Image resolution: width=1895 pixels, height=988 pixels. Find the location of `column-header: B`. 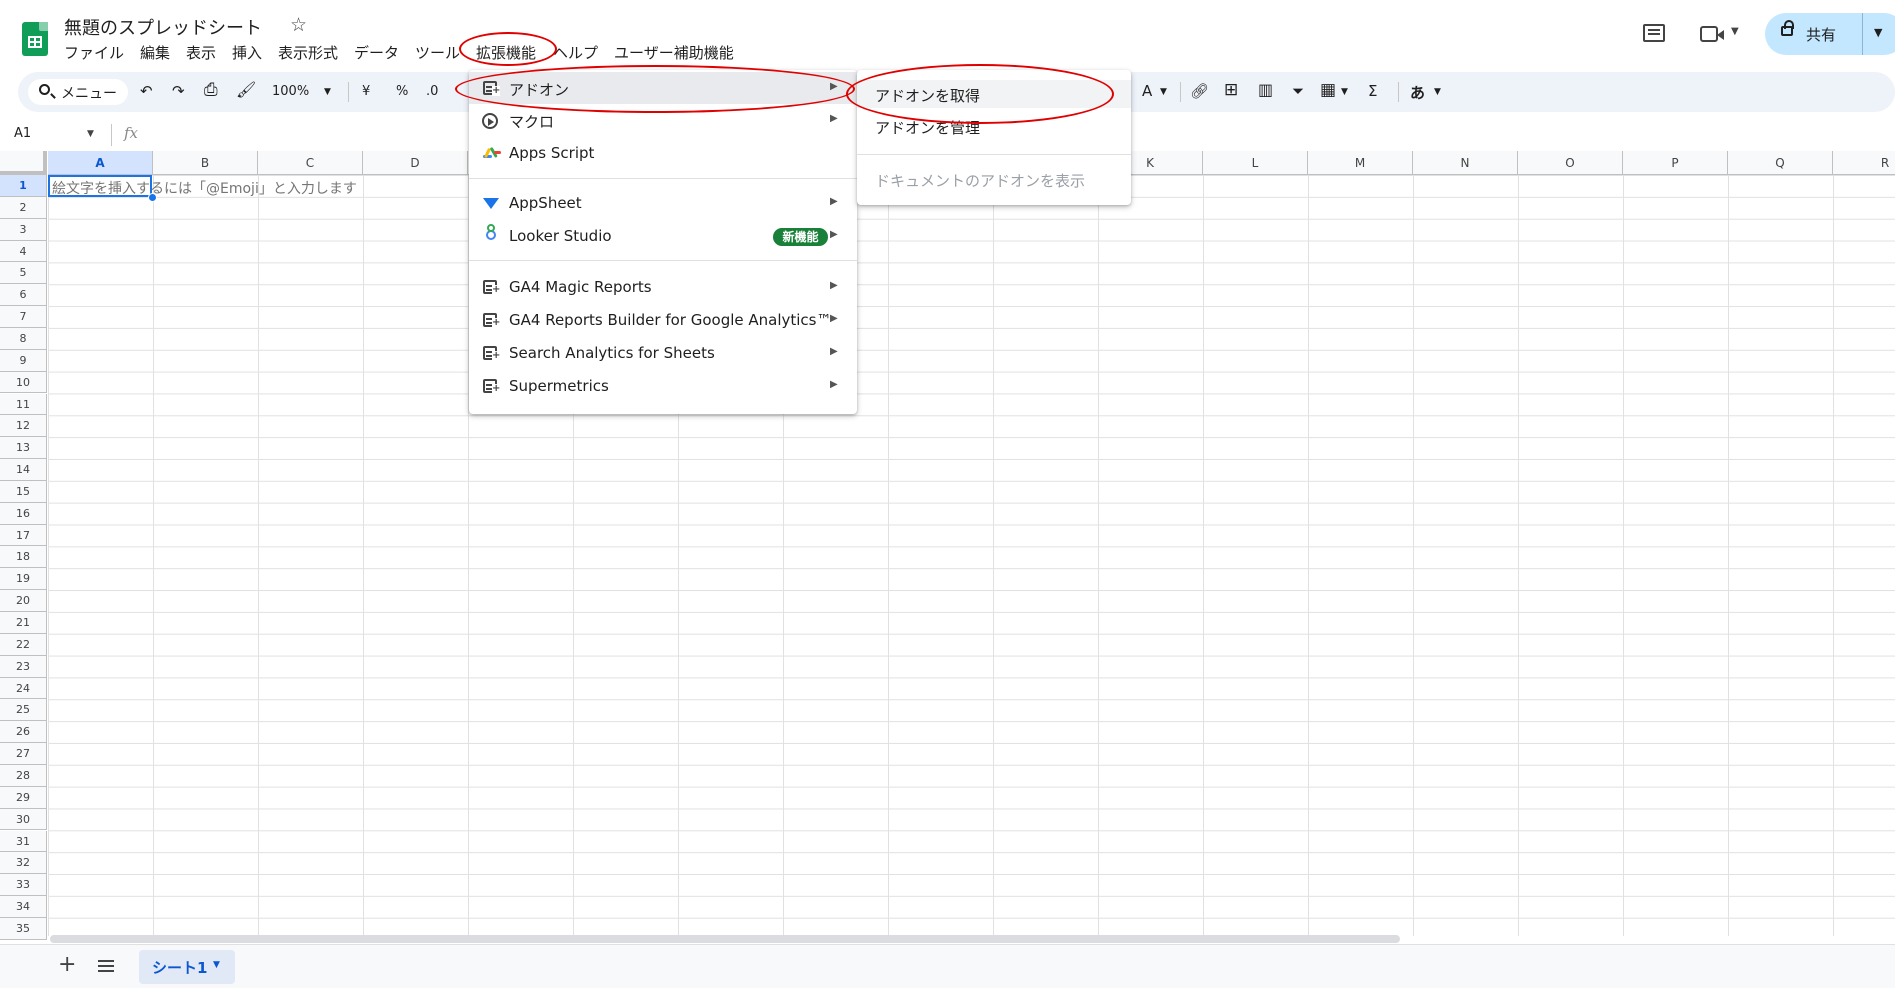

column-header: B is located at coordinates (205, 163).